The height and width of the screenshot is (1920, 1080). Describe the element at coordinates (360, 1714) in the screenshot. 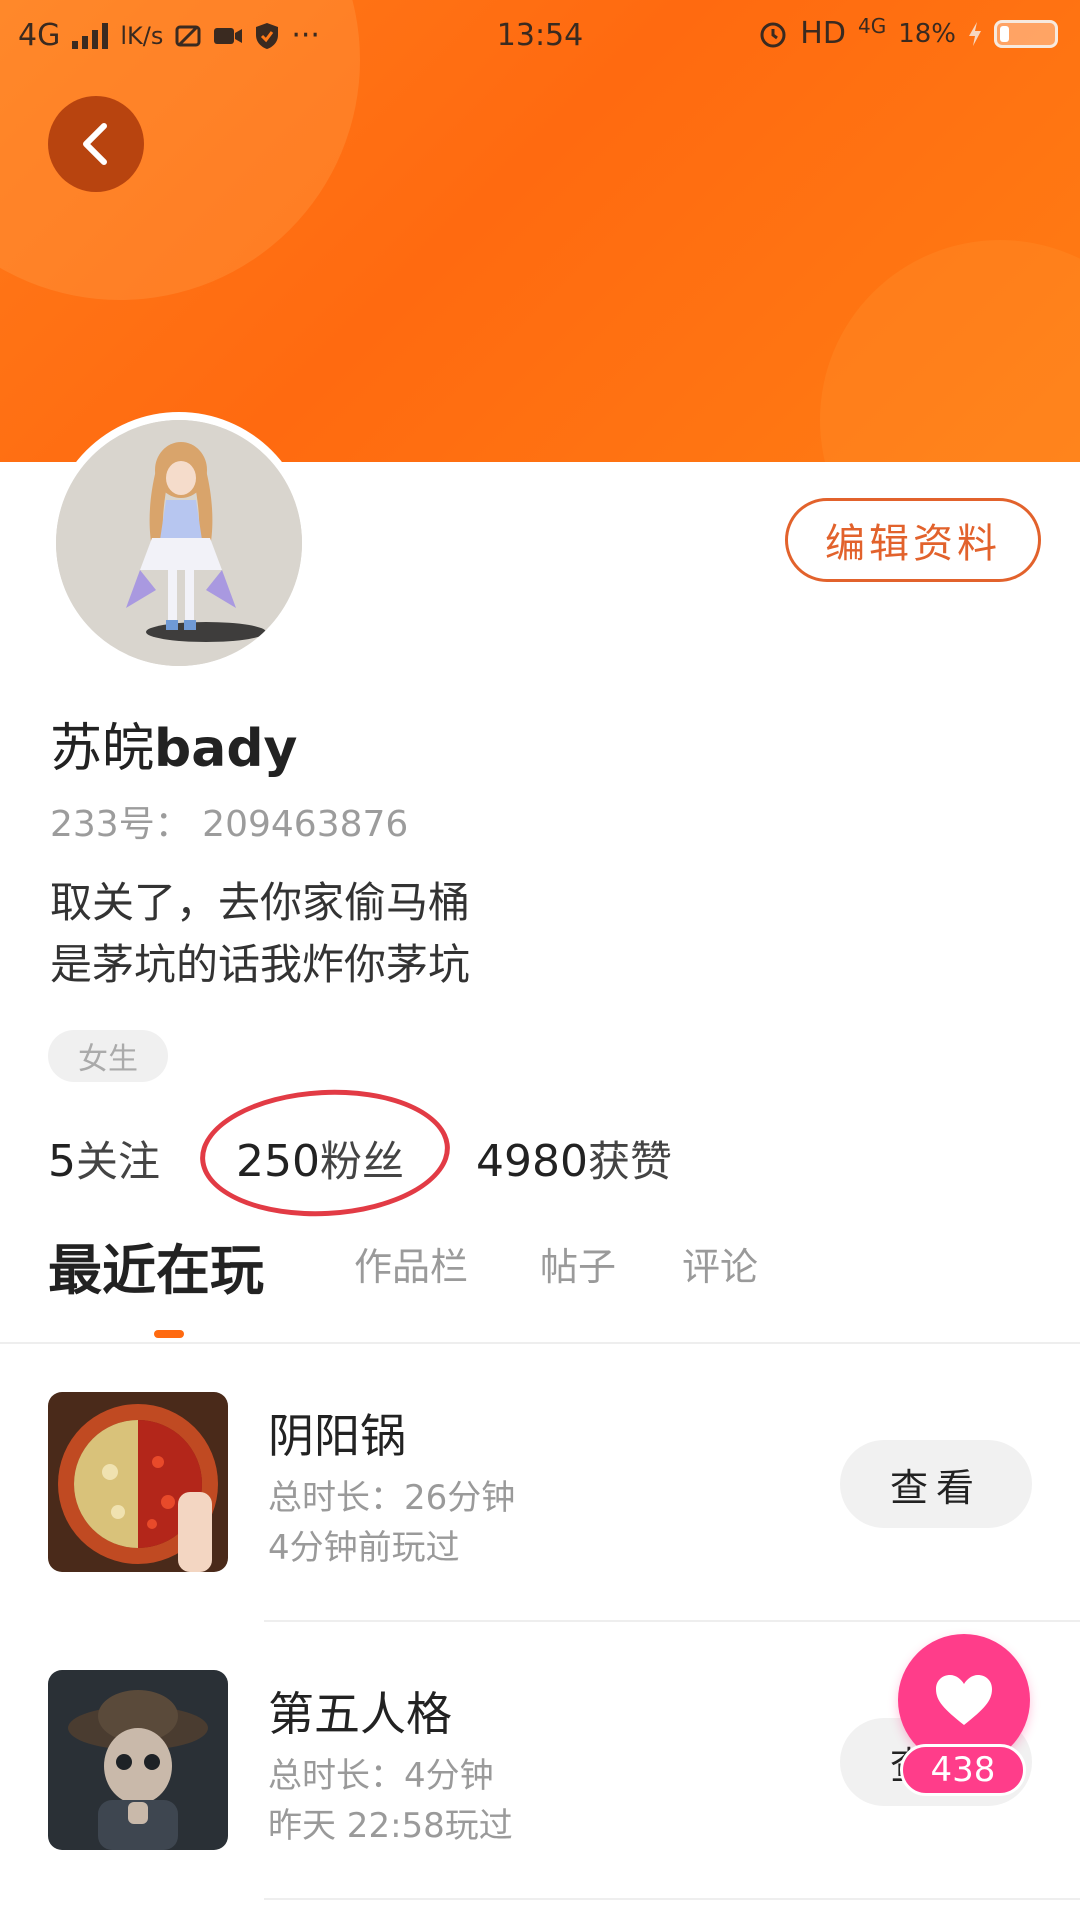

I see `game-title: 第五人格` at that location.